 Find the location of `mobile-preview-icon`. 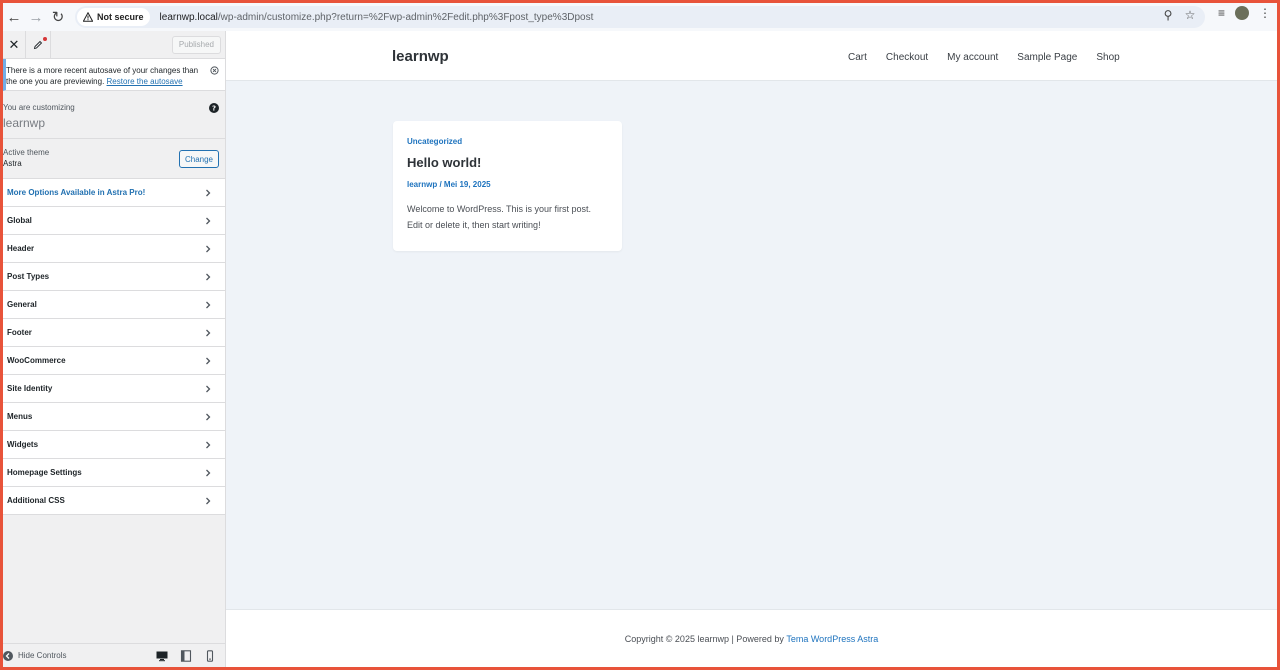

mobile-preview-icon is located at coordinates (210, 655).